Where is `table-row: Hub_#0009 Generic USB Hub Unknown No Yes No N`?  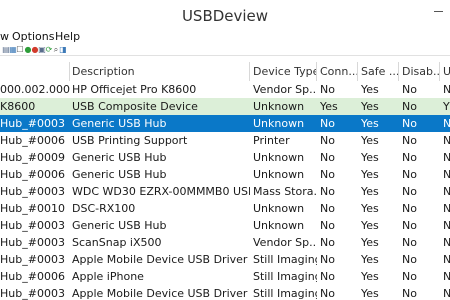 table-row: Hub_#0009 Generic USB Hub Unknown No Yes No N is located at coordinates (225, 157).